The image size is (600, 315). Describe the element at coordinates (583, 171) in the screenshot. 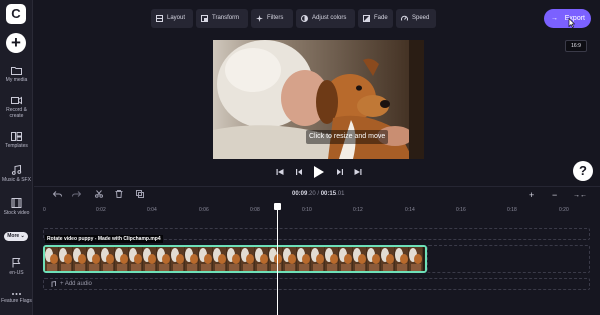

I see `help-button: ?` at that location.